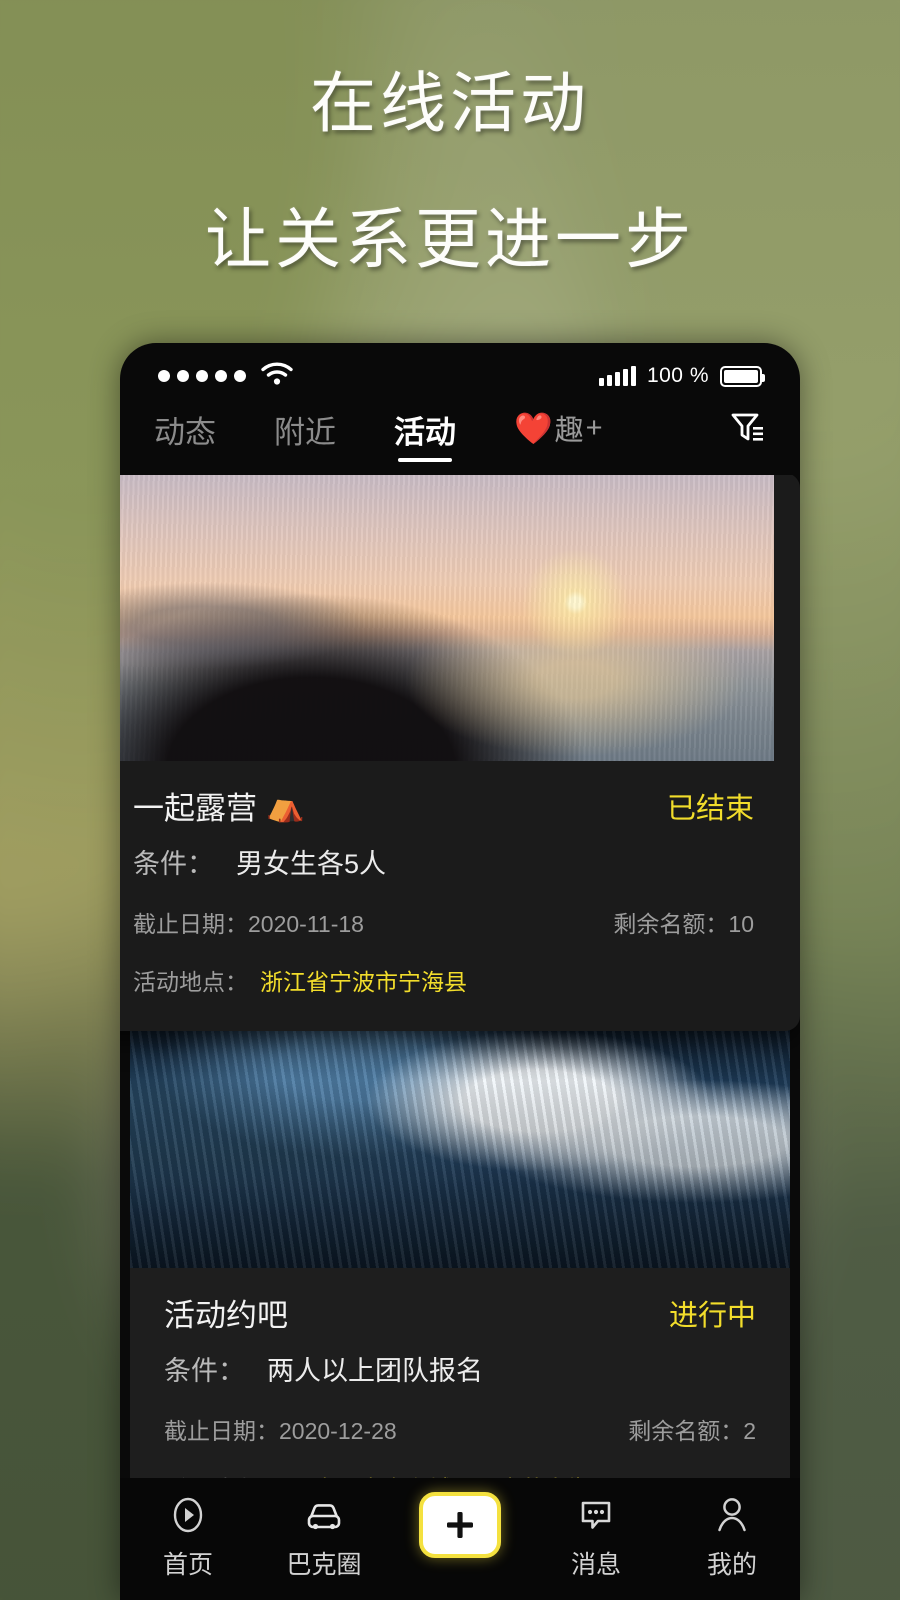  Describe the element at coordinates (190, 982) in the screenshot. I see `location-label: 活动地点：` at that location.